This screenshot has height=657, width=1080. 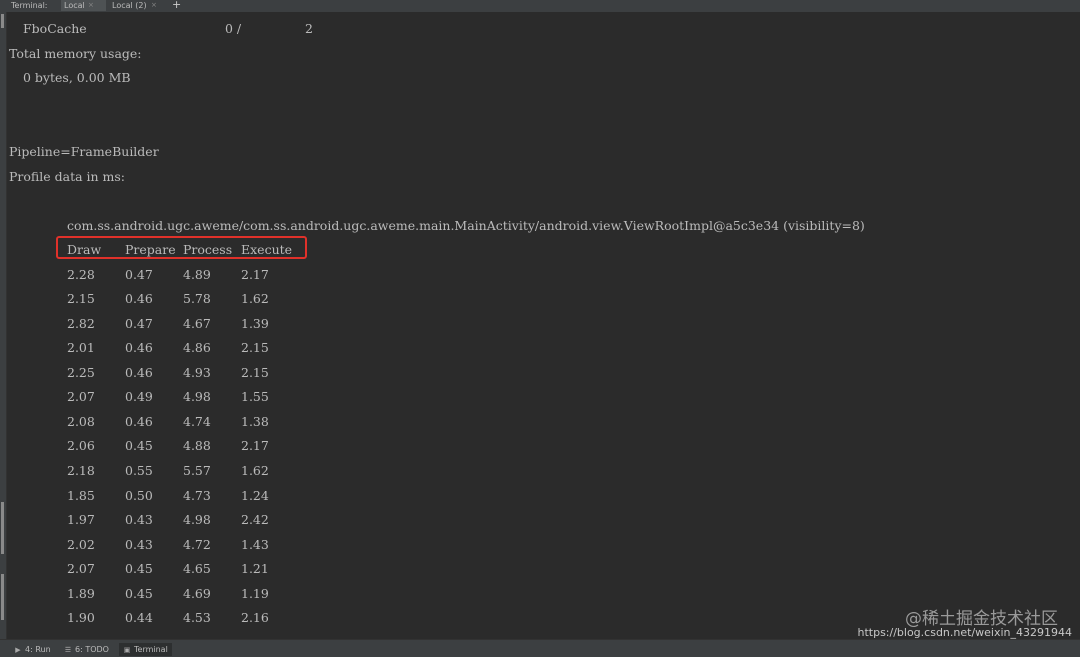 I want to click on draw-value: 2.01, so click(x=81, y=347).